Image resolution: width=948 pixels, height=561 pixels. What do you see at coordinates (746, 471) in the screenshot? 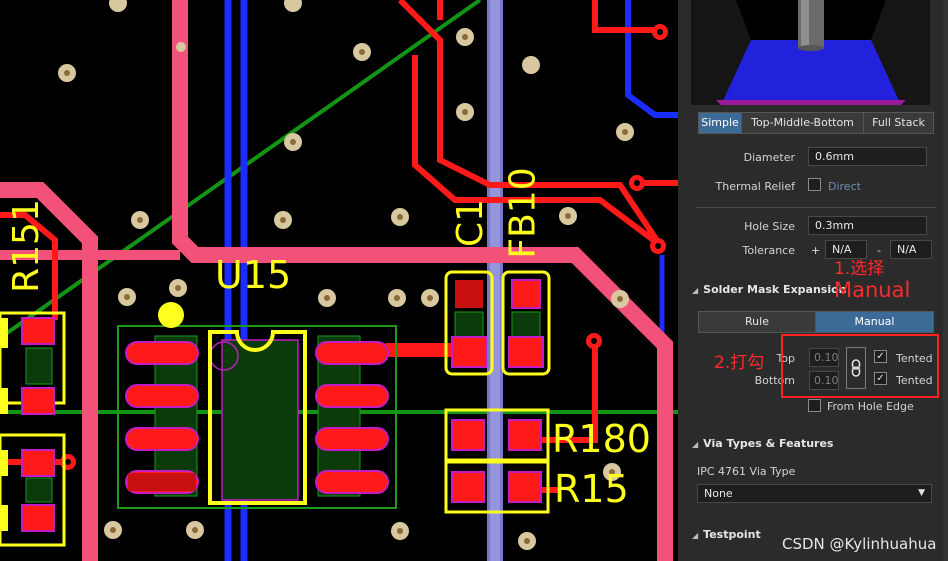
I see `ipc-via-type-label: IPC 4761 Via Type` at bounding box center [746, 471].